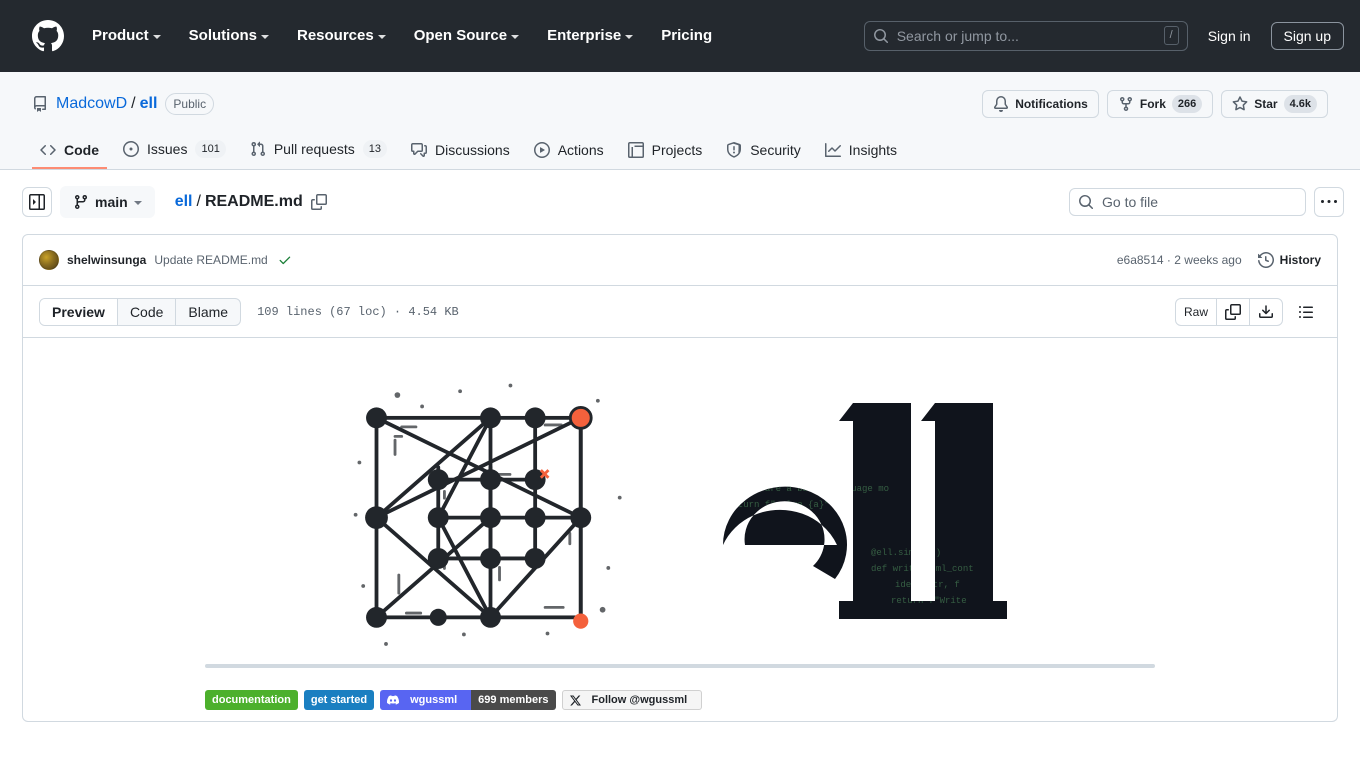  I want to click on tab-label: Issues, so click(167, 149).